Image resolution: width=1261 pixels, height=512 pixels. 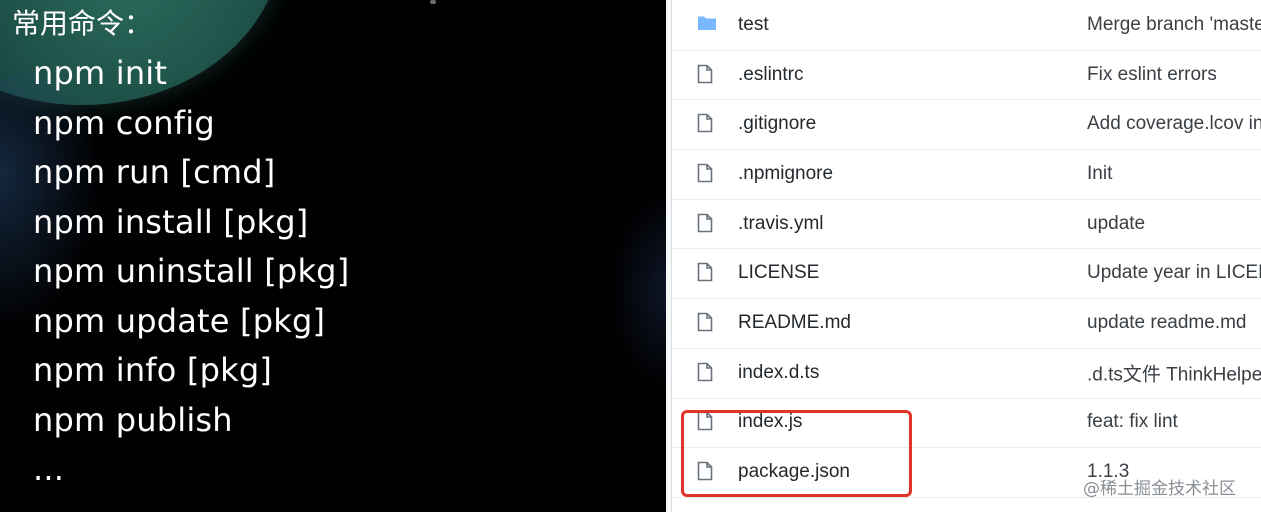 I want to click on file-row: .npmignore Init, so click(x=966, y=174).